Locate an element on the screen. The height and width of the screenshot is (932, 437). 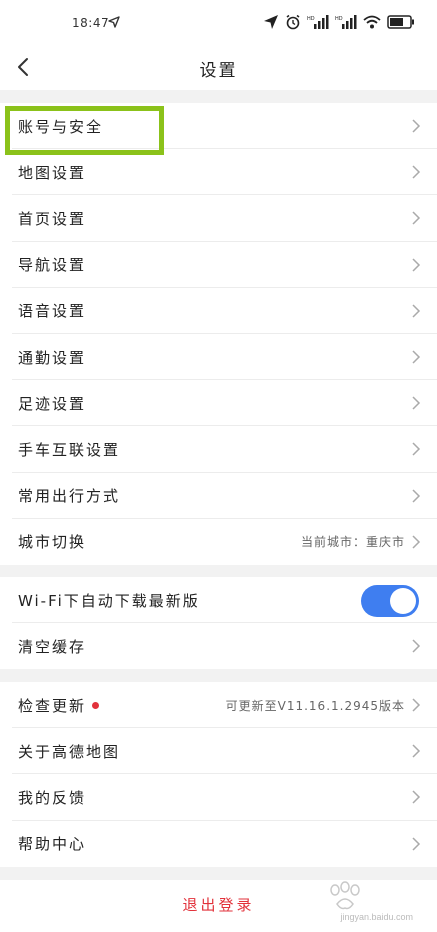
row-about: 关于高德地图 is located at coordinates (218, 751).